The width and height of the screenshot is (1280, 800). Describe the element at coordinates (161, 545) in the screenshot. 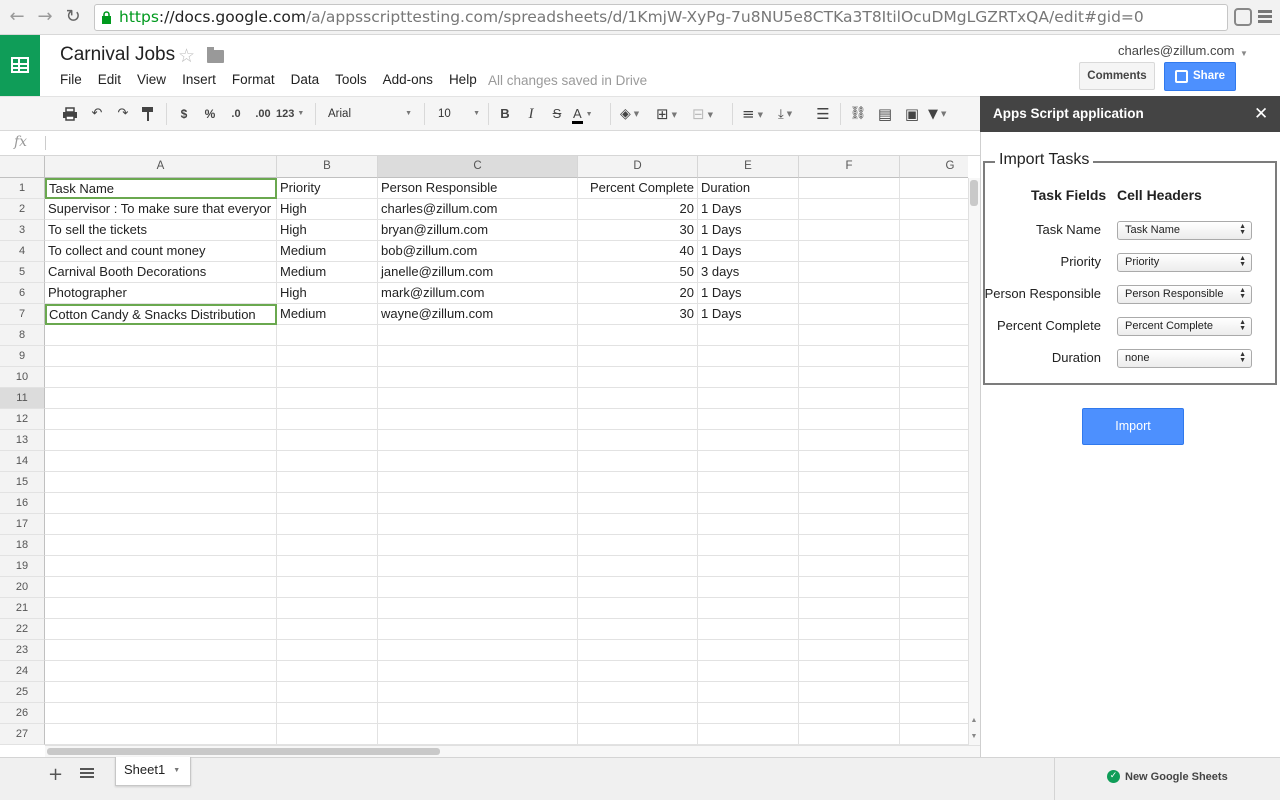

I see `cell-a18` at that location.